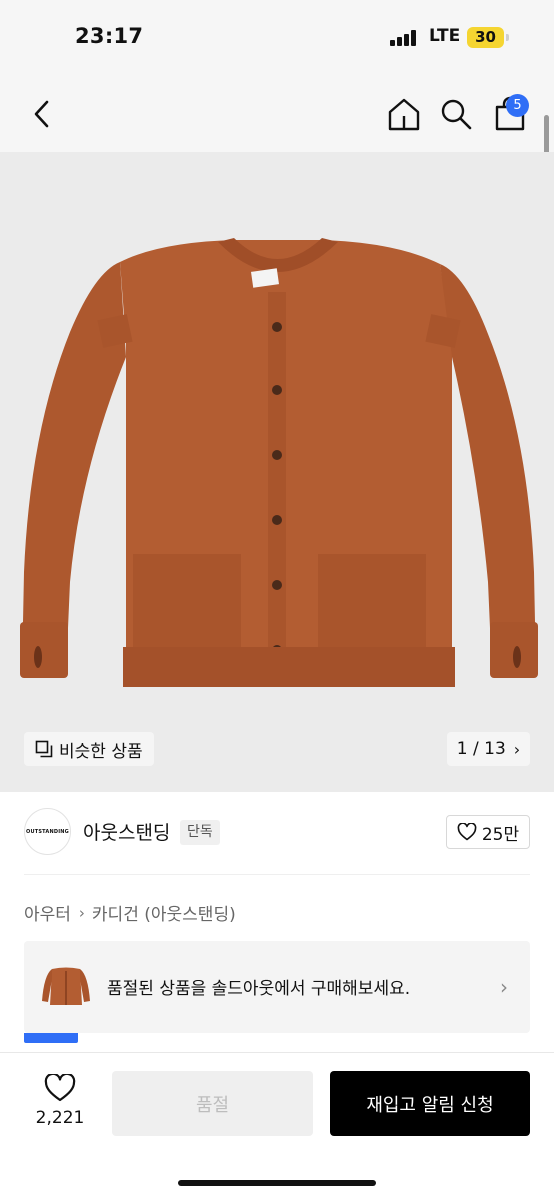 Image resolution: width=554 pixels, height=1200 pixels. Describe the element at coordinates (277, 39) in the screenshot. I see `status-bar: 23:17 LTE 30` at that location.